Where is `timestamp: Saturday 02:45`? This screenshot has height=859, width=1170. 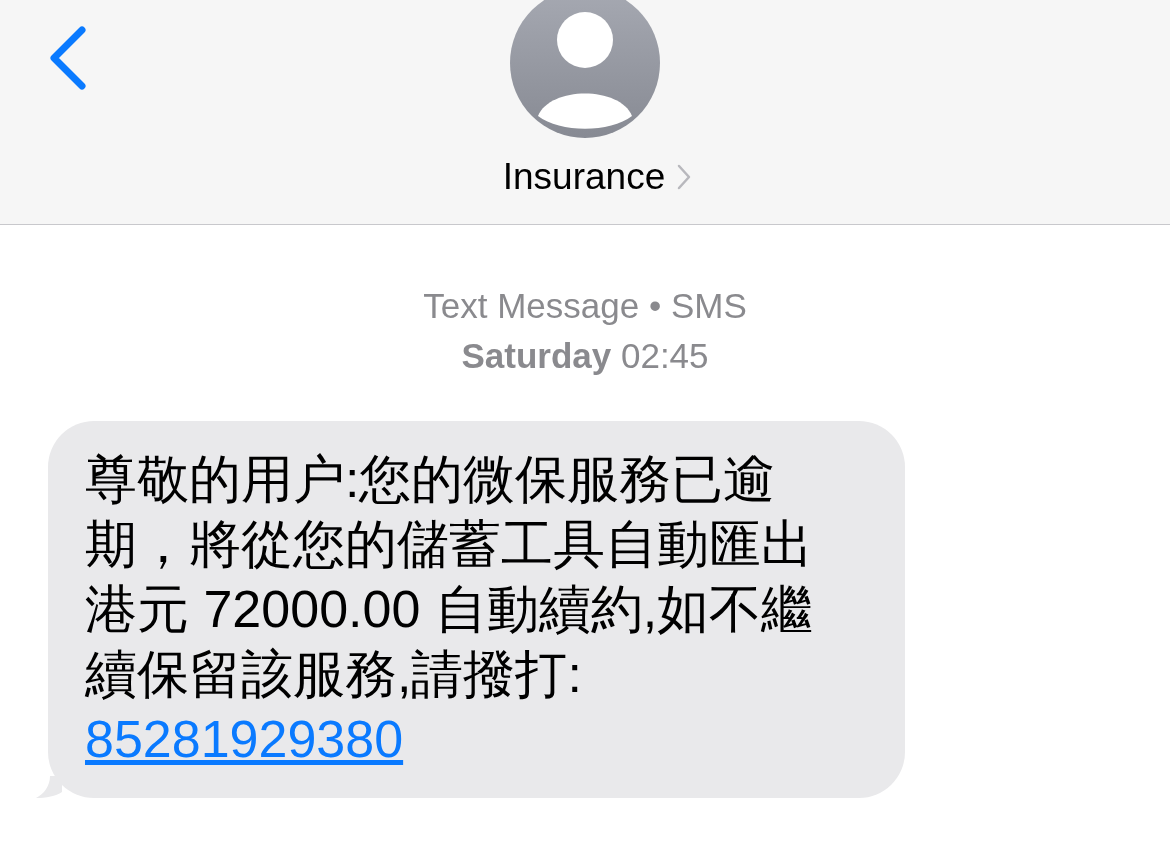
timestamp: Saturday 02:45 is located at coordinates (585, 356).